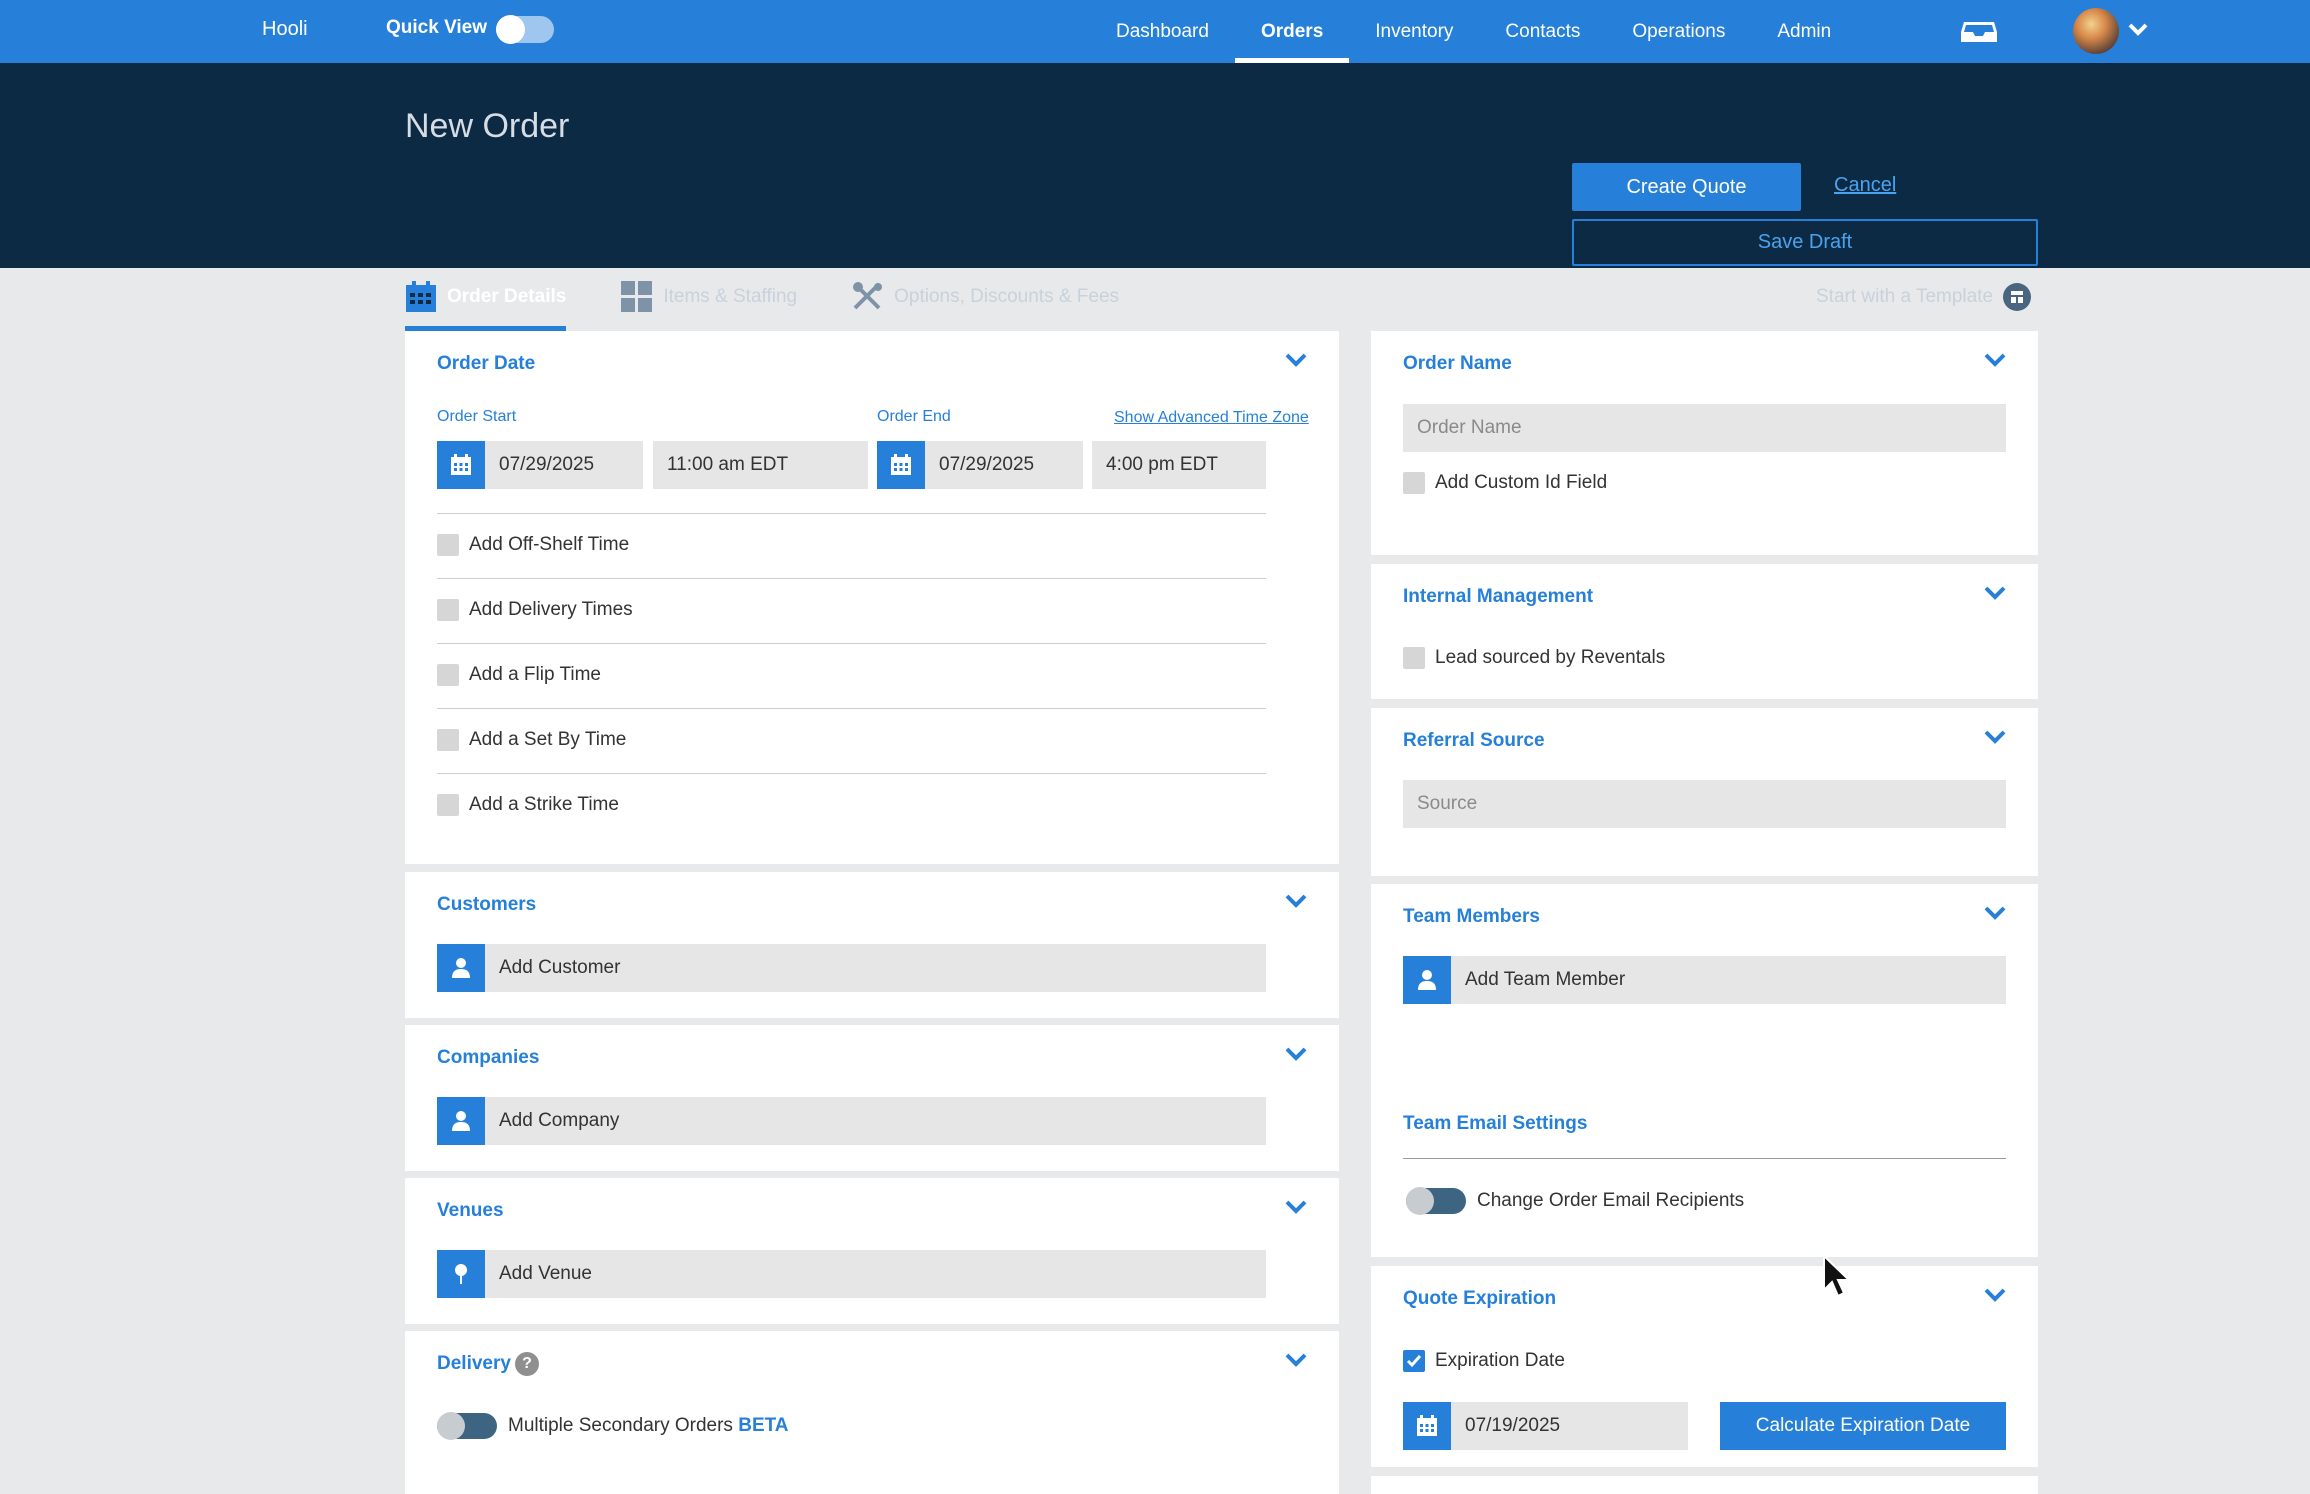  What do you see at coordinates (507, 296) in the screenshot?
I see `tab-label: Order Details` at bounding box center [507, 296].